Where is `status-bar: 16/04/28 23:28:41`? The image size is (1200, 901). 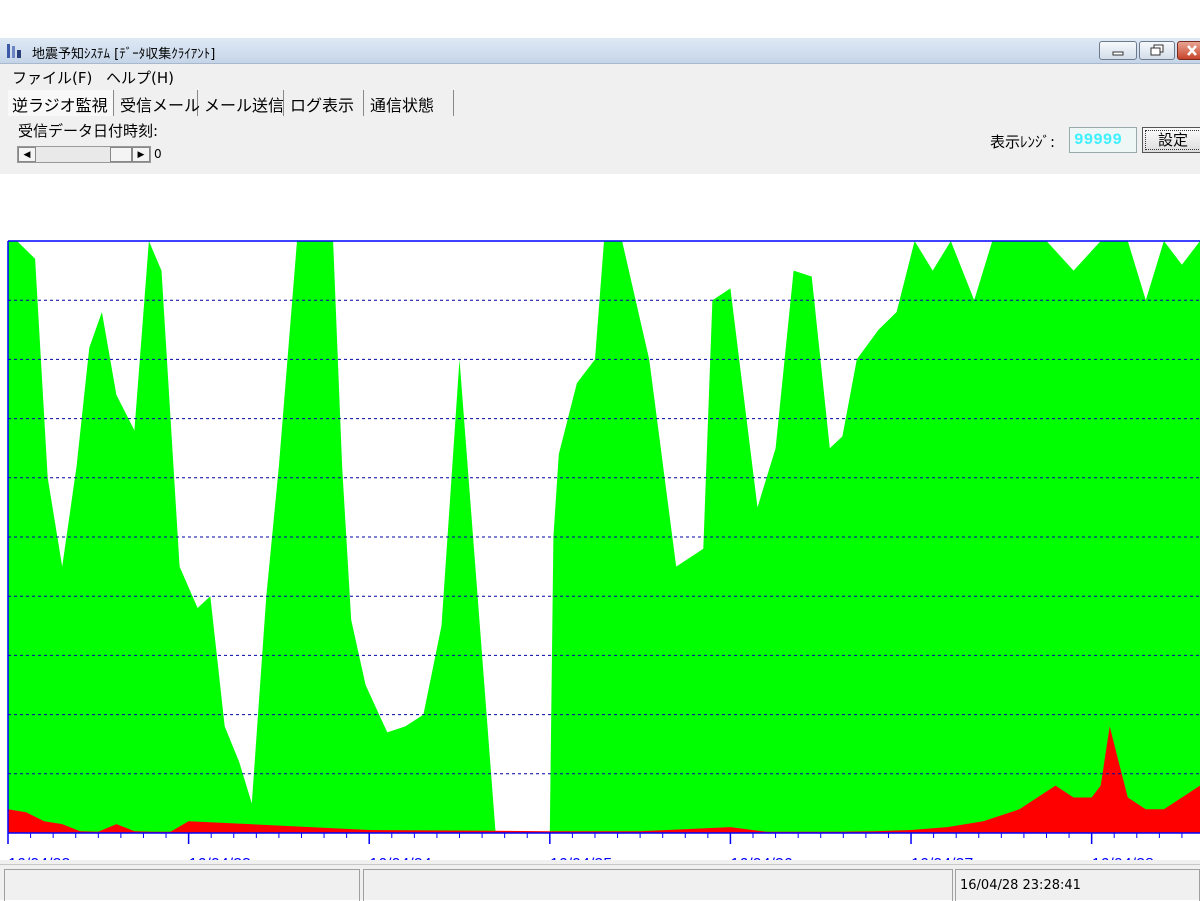
status-bar: 16/04/28 23:28:41 is located at coordinates (600, 882).